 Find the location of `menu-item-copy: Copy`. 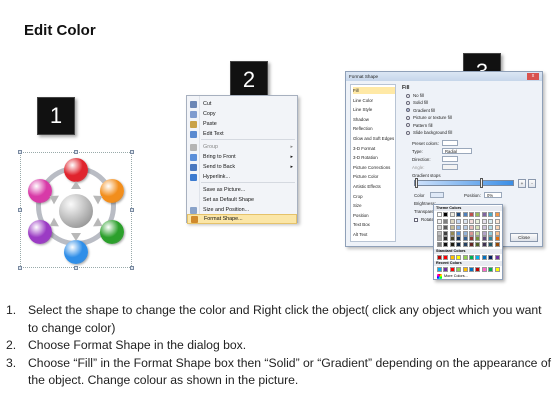

menu-item-copy: Copy is located at coordinates (242, 114).